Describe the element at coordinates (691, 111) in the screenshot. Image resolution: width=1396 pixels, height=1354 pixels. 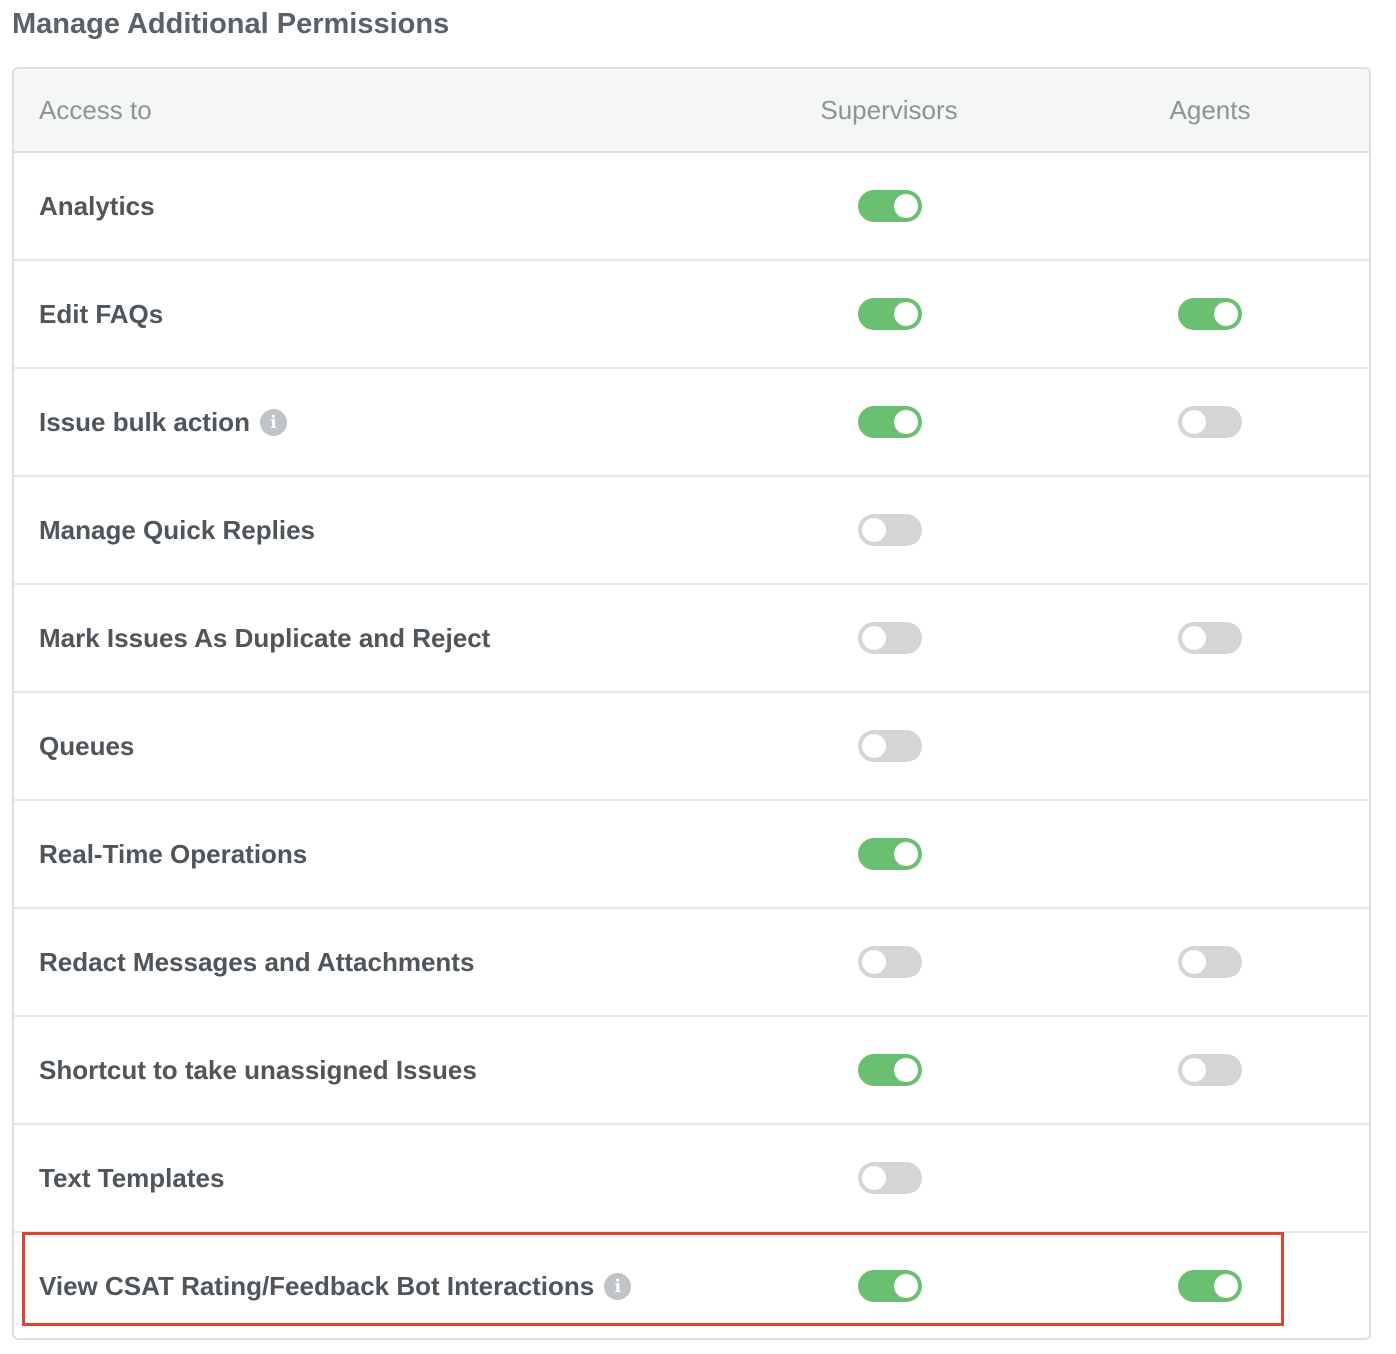
I see `table-header: Access to Supervisors Agents` at that location.